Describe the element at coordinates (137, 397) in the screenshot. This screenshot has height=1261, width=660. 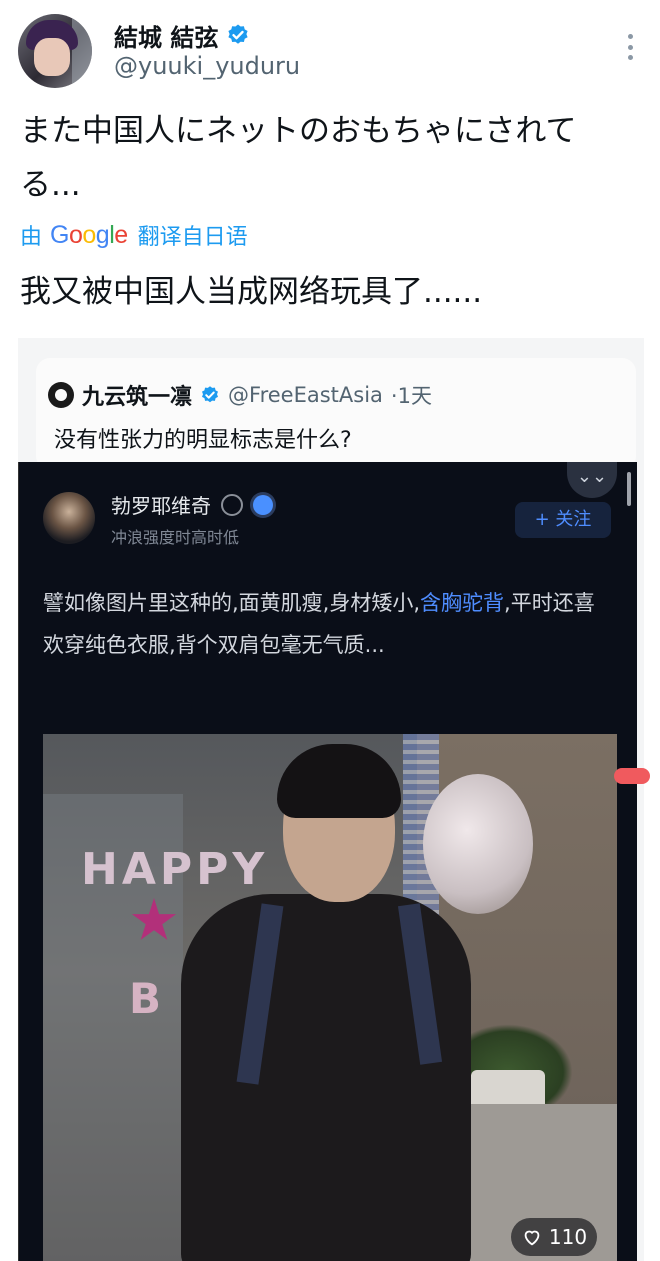
I see `quote-name: 九云筑一凛` at that location.